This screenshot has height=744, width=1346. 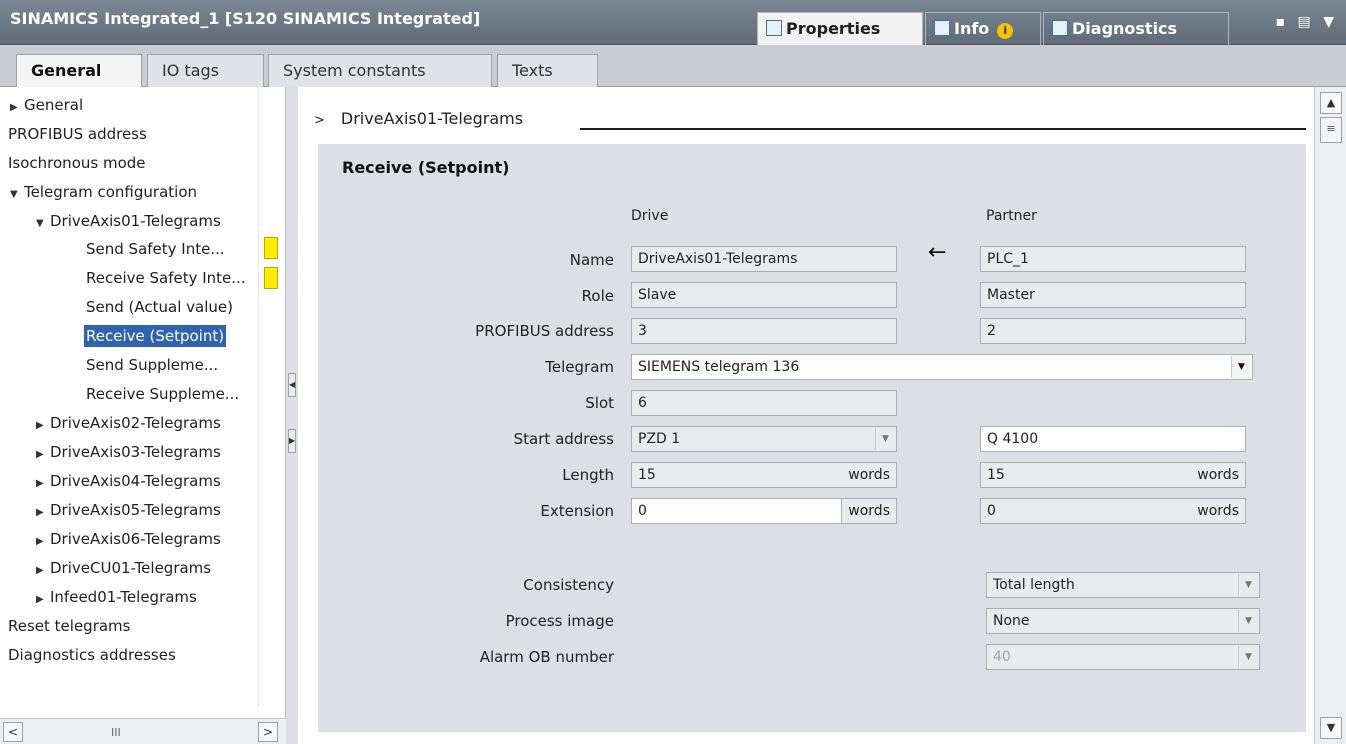 I want to click on subtab-system-constants: System constants, so click(x=380, y=70).